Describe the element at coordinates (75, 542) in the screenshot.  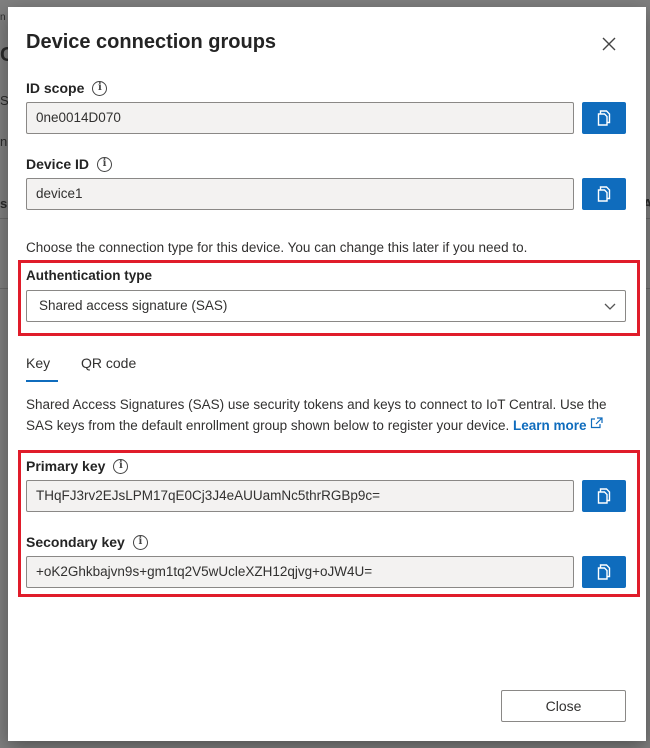
I see `secondary-key-label-text: Secondary key` at that location.